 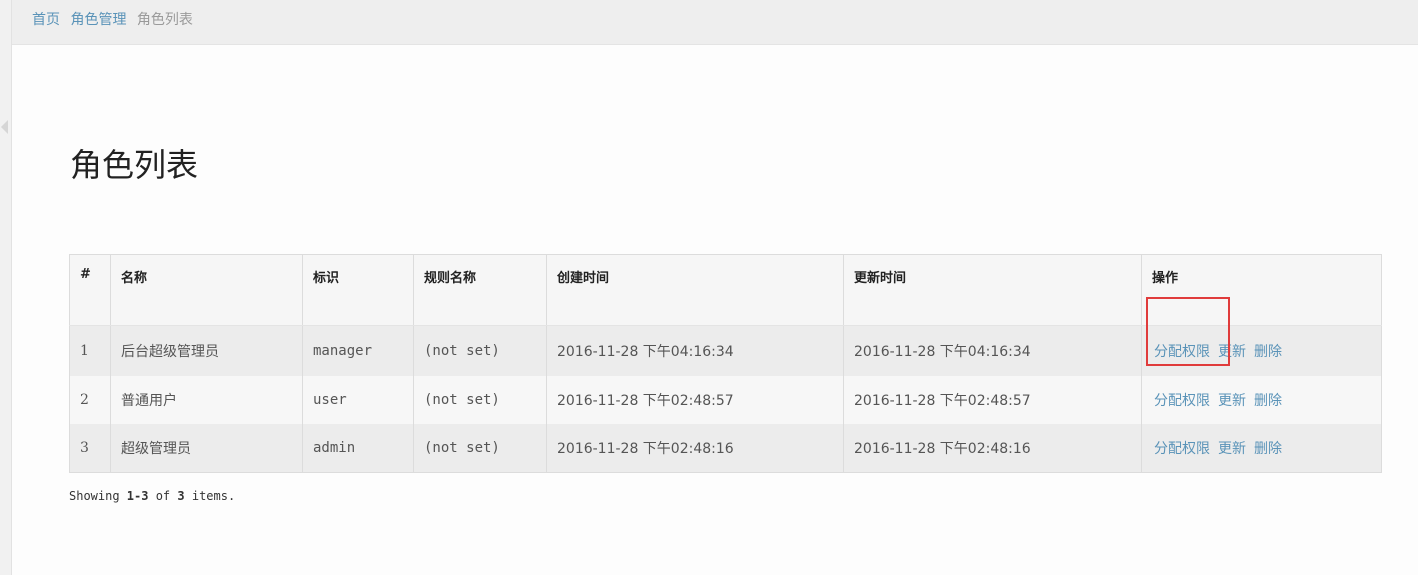 What do you see at coordinates (134, 165) in the screenshot?
I see `page-title: 角色列表` at bounding box center [134, 165].